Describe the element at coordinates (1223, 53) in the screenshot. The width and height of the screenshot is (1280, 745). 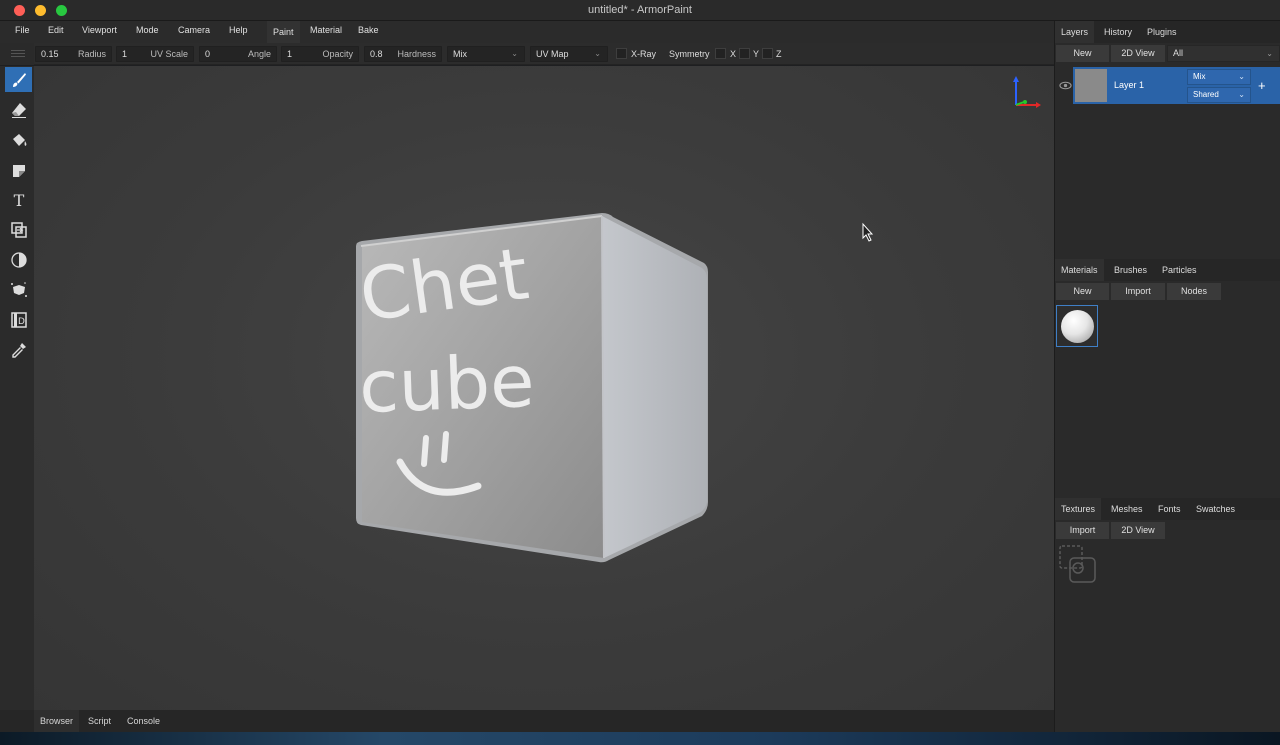
I see `layer-filter-dropdown: All ⌄` at that location.